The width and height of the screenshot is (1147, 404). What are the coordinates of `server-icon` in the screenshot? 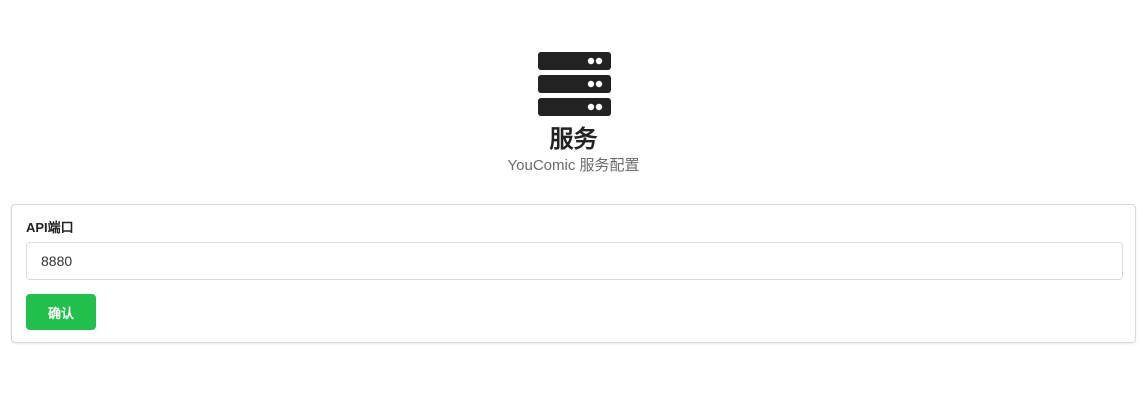 It's located at (574, 84).